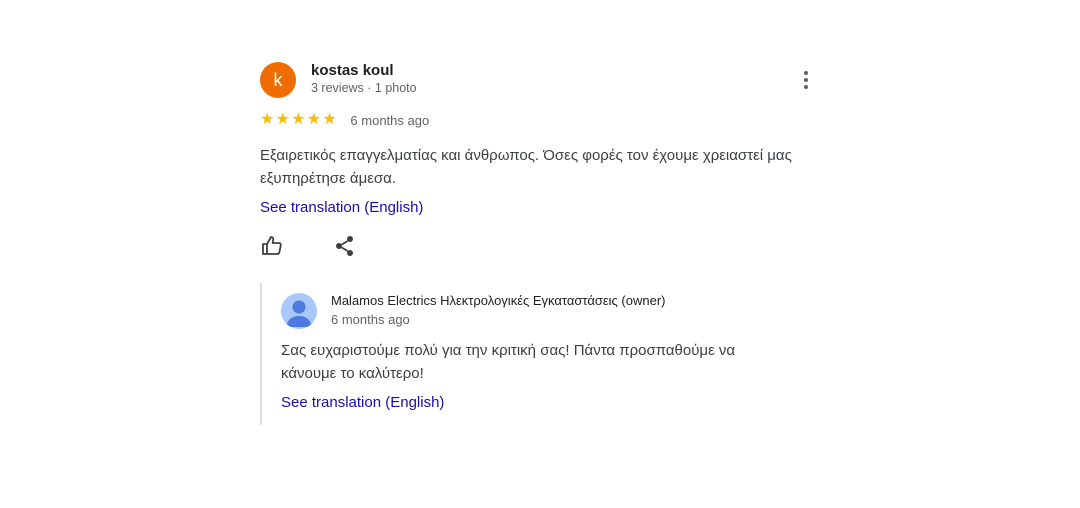  I want to click on review-date: 6 months ago, so click(390, 120).